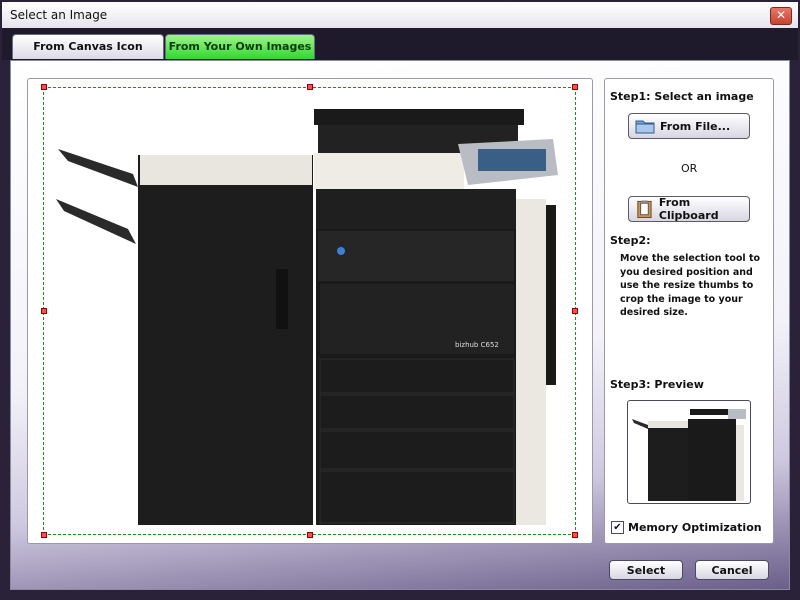  What do you see at coordinates (240, 46) in the screenshot?
I see `tab-your-own-images: From Your Own Images` at bounding box center [240, 46].